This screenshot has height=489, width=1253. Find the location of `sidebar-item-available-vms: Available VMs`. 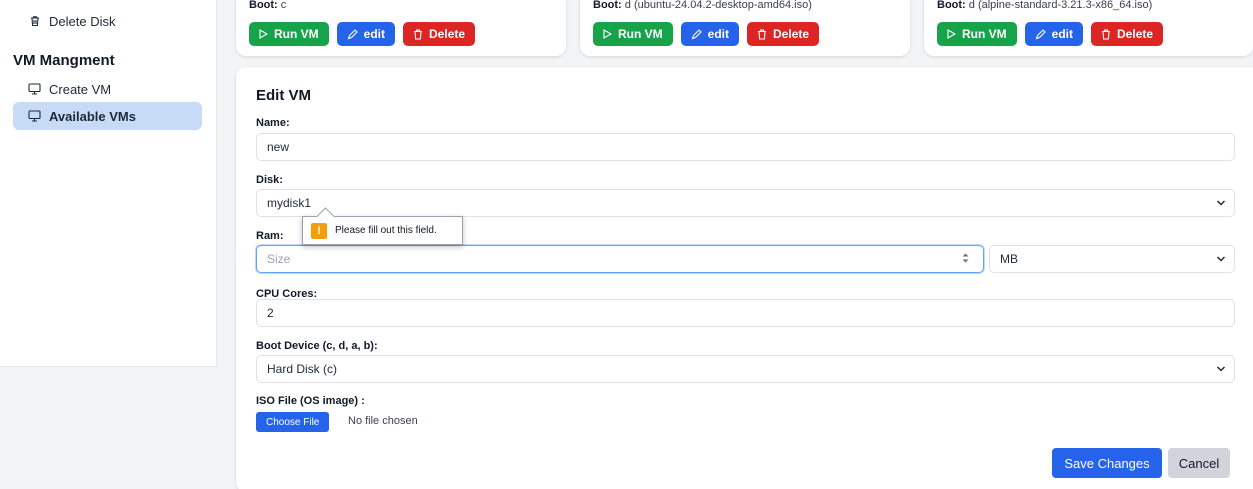

sidebar-item-available-vms: Available VMs is located at coordinates (107, 116).